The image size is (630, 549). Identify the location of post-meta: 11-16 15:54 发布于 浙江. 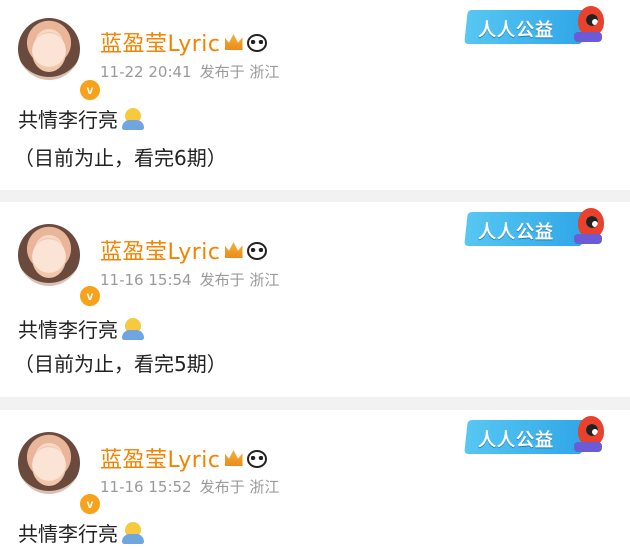
(193, 279).